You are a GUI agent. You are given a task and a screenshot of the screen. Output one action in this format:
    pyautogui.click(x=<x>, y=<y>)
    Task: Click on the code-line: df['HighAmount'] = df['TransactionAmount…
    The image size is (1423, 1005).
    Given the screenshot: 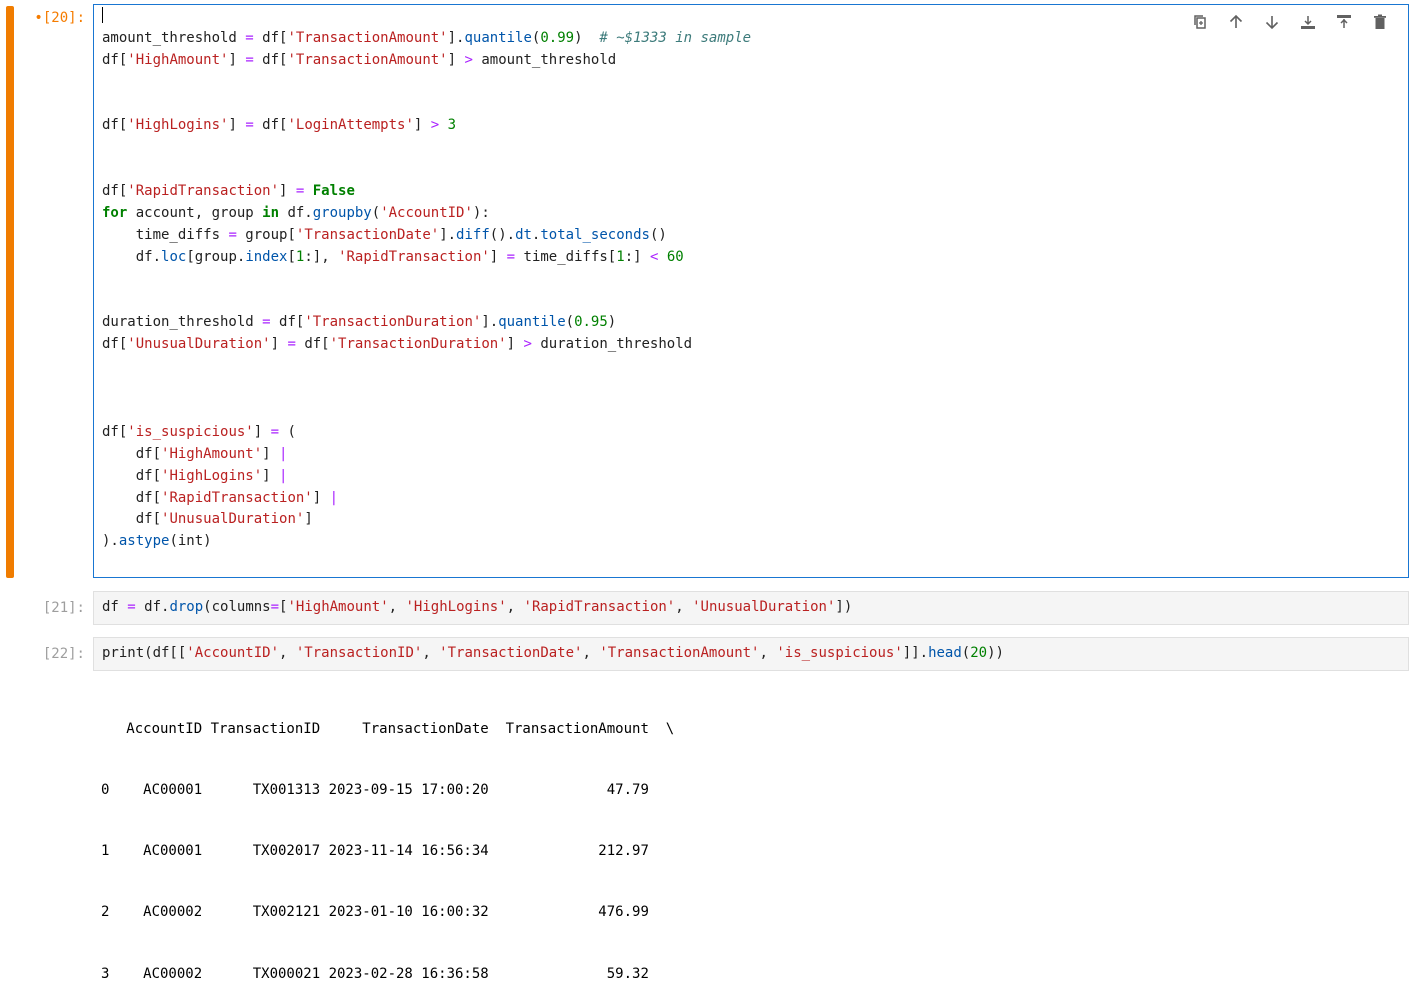 What is the action you would take?
    pyautogui.click(x=359, y=59)
    